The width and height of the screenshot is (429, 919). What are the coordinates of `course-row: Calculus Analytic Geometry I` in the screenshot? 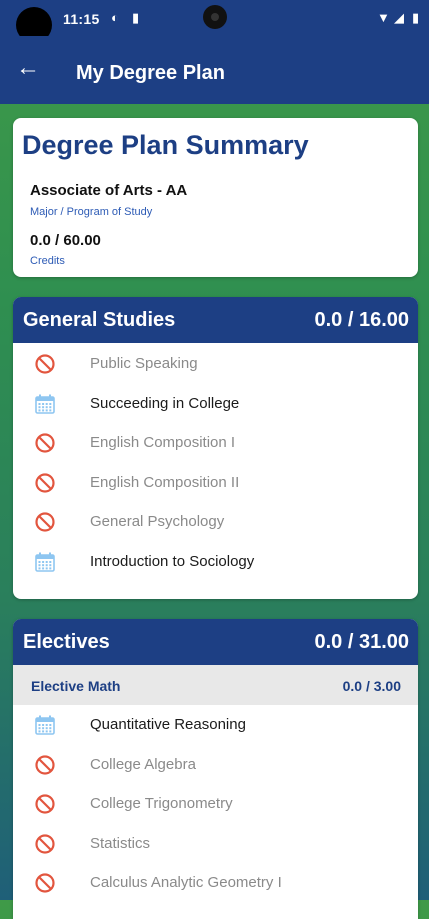 It's located at (215, 883).